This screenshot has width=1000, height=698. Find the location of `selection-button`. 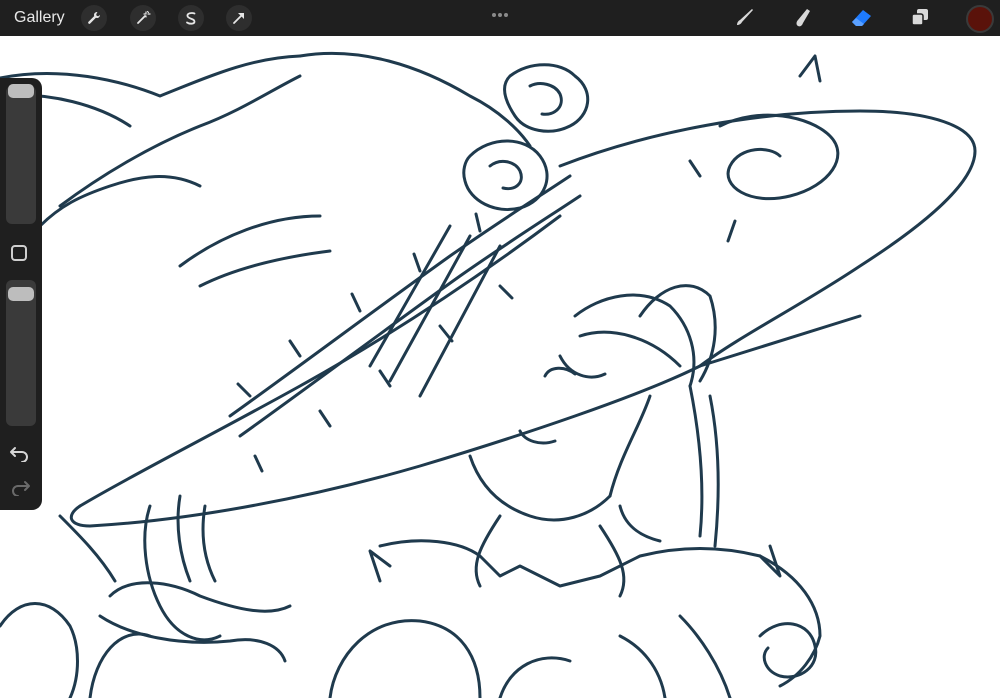

selection-button is located at coordinates (191, 18).